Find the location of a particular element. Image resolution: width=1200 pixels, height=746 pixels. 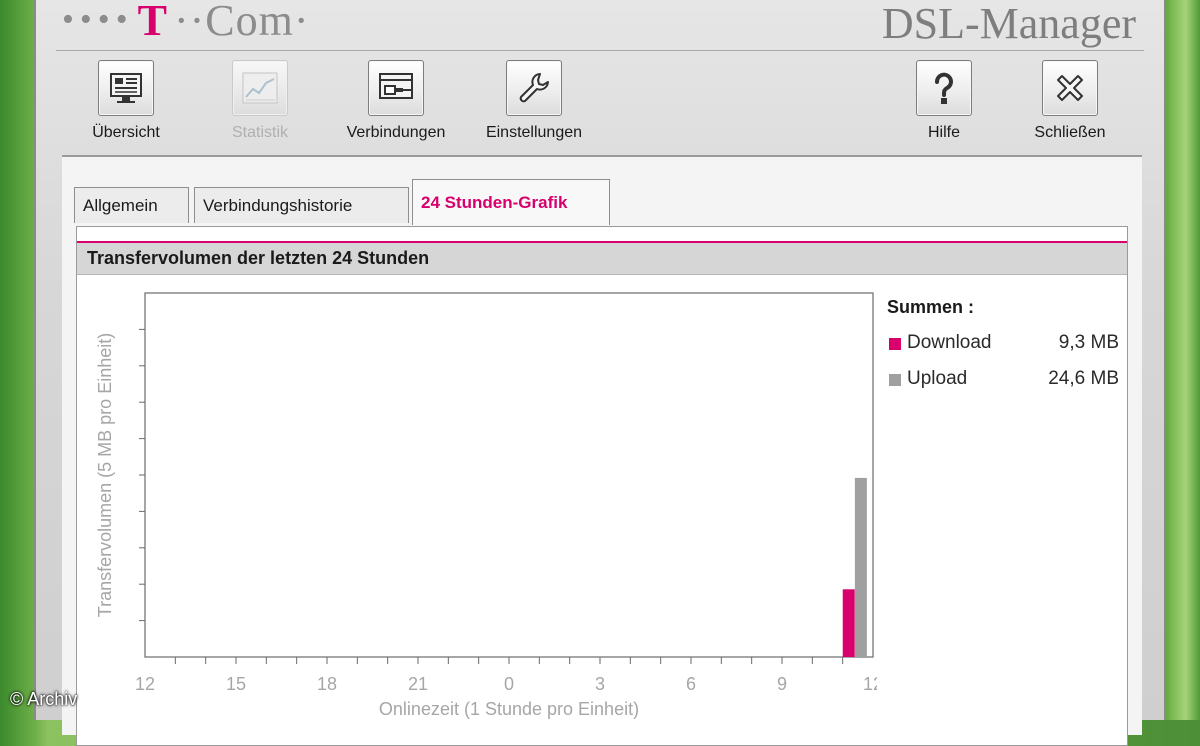

logo-dots: •••• is located at coordinates (98, 19).